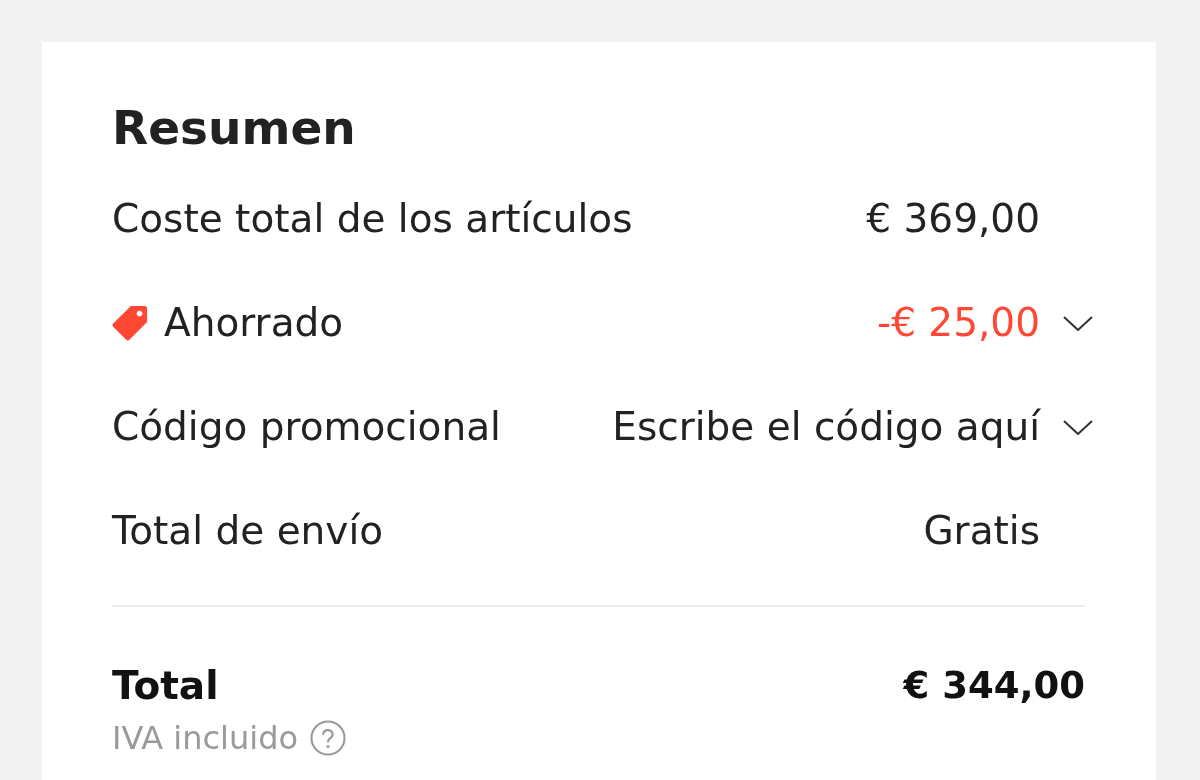 This screenshot has height=780, width=1200. I want to click on total-amount: € 344,00, so click(994, 686).